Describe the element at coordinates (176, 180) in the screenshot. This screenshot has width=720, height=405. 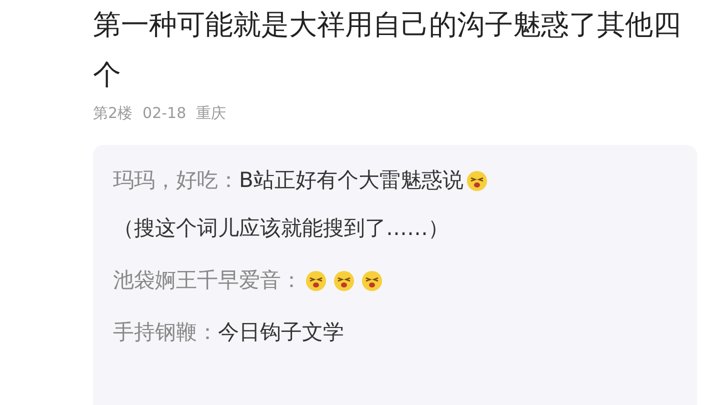
I see `reply-username: 玛玛，好吃：` at that location.